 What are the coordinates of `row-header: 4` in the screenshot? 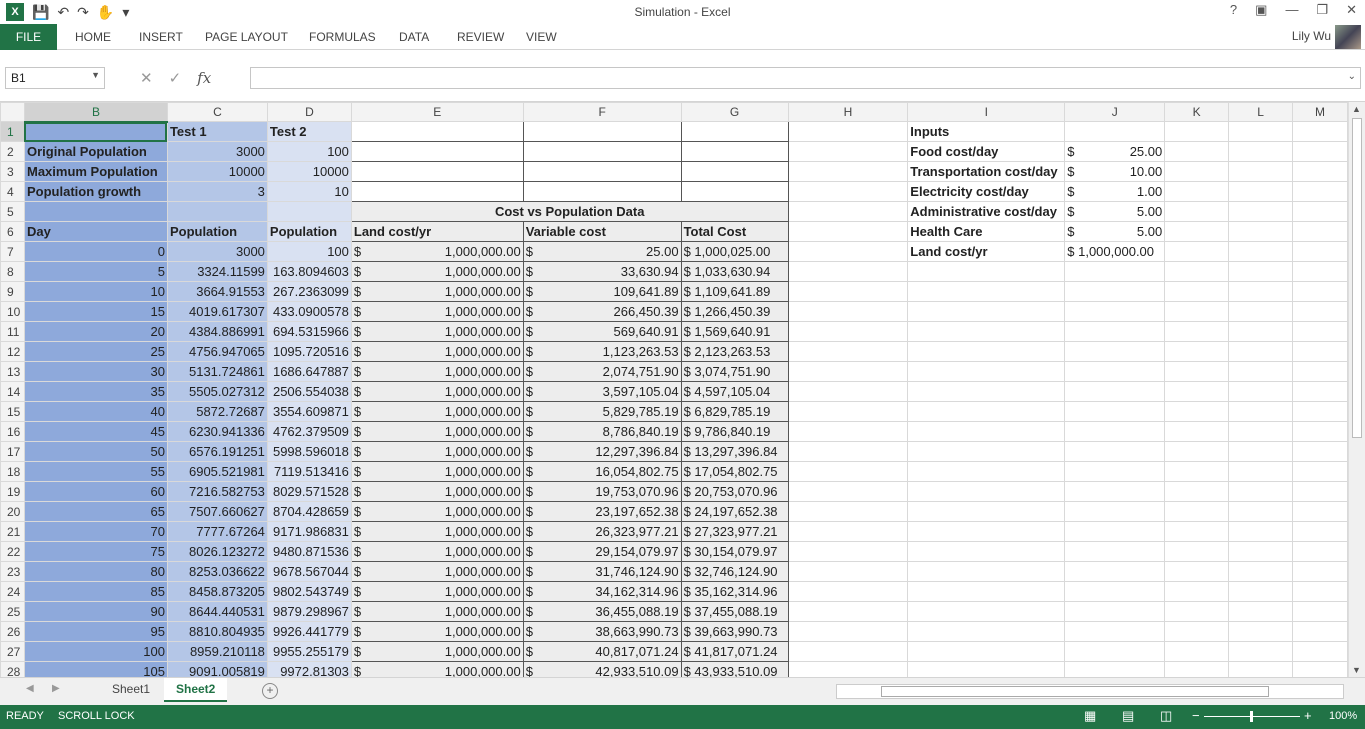 It's located at (12, 191).